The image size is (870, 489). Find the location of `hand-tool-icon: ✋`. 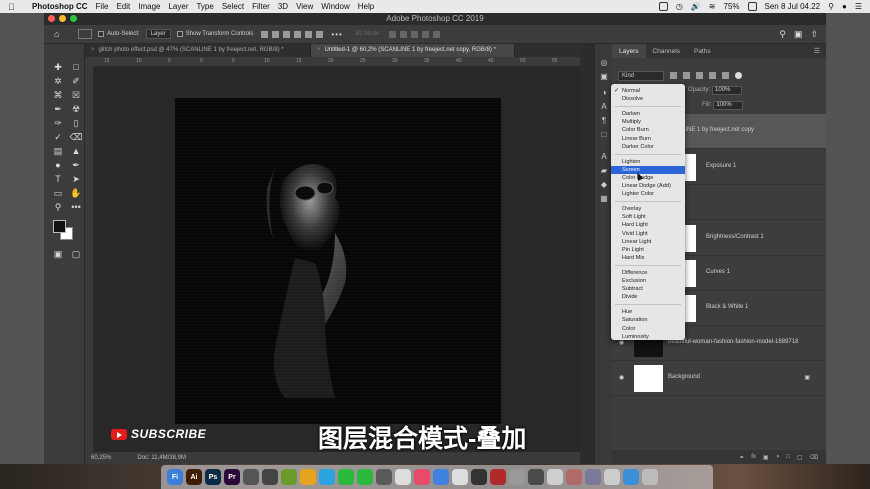

hand-tool-icon: ✋ is located at coordinates (76, 193).